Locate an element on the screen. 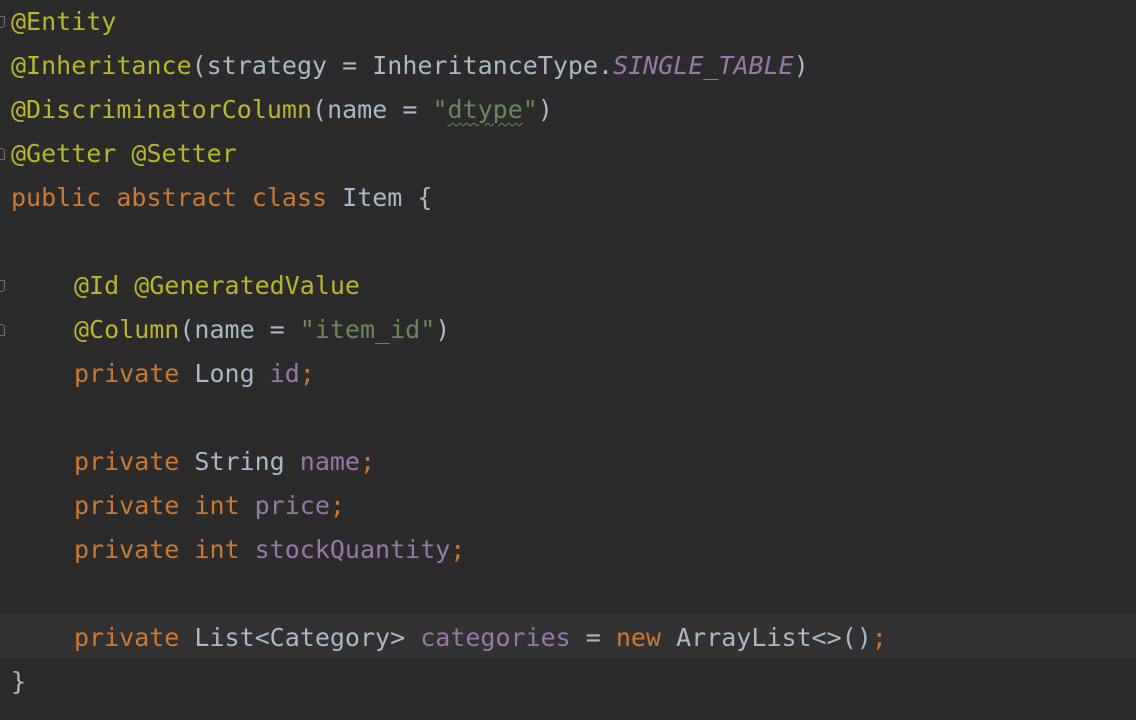 The height and width of the screenshot is (720, 1136). code-line: private int stockQuantity; is located at coordinates (238, 550).